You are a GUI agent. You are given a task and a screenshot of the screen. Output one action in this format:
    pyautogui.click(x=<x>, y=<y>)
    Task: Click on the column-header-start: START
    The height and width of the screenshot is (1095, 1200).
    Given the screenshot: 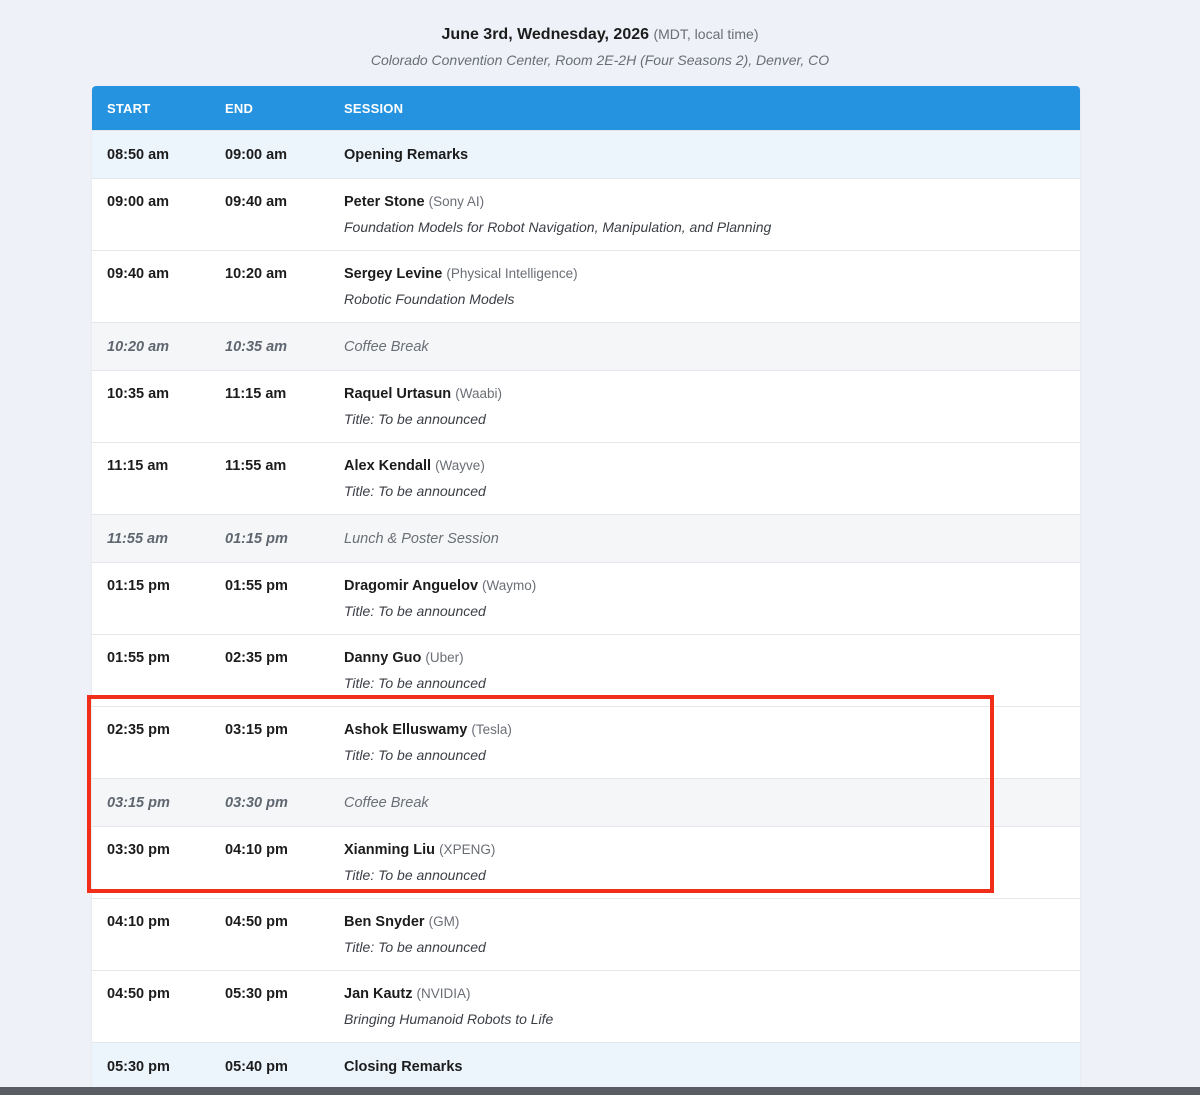 What is the action you would take?
    pyautogui.click(x=129, y=108)
    